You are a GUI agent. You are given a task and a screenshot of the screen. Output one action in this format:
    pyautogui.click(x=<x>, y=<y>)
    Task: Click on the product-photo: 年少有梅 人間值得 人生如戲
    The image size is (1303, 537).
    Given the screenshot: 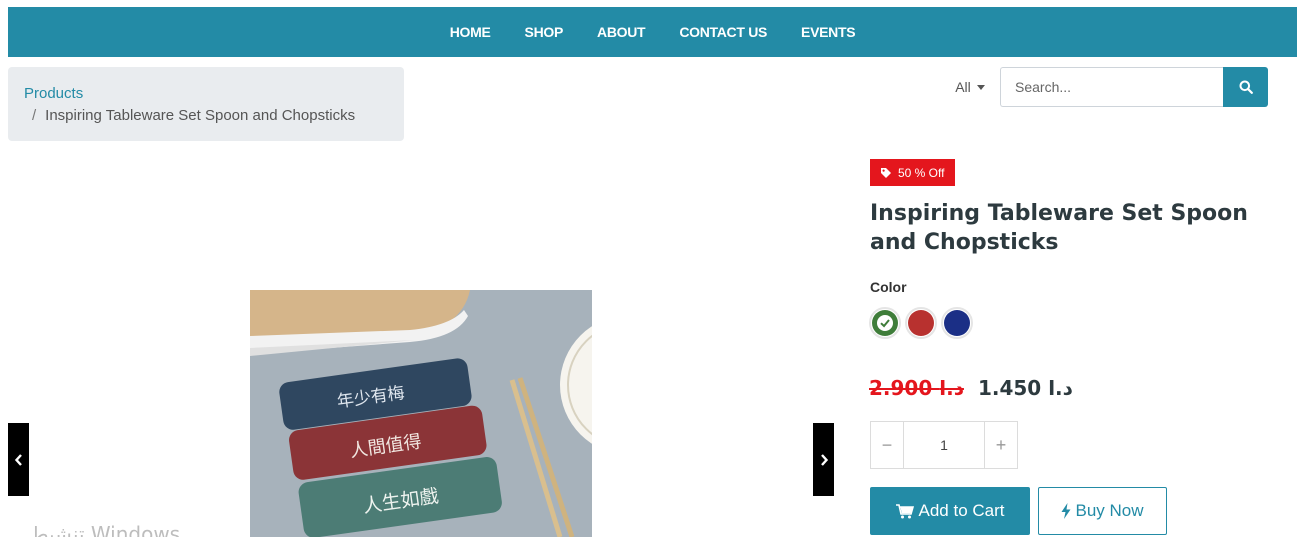 What is the action you would take?
    pyautogui.click(x=421, y=413)
    